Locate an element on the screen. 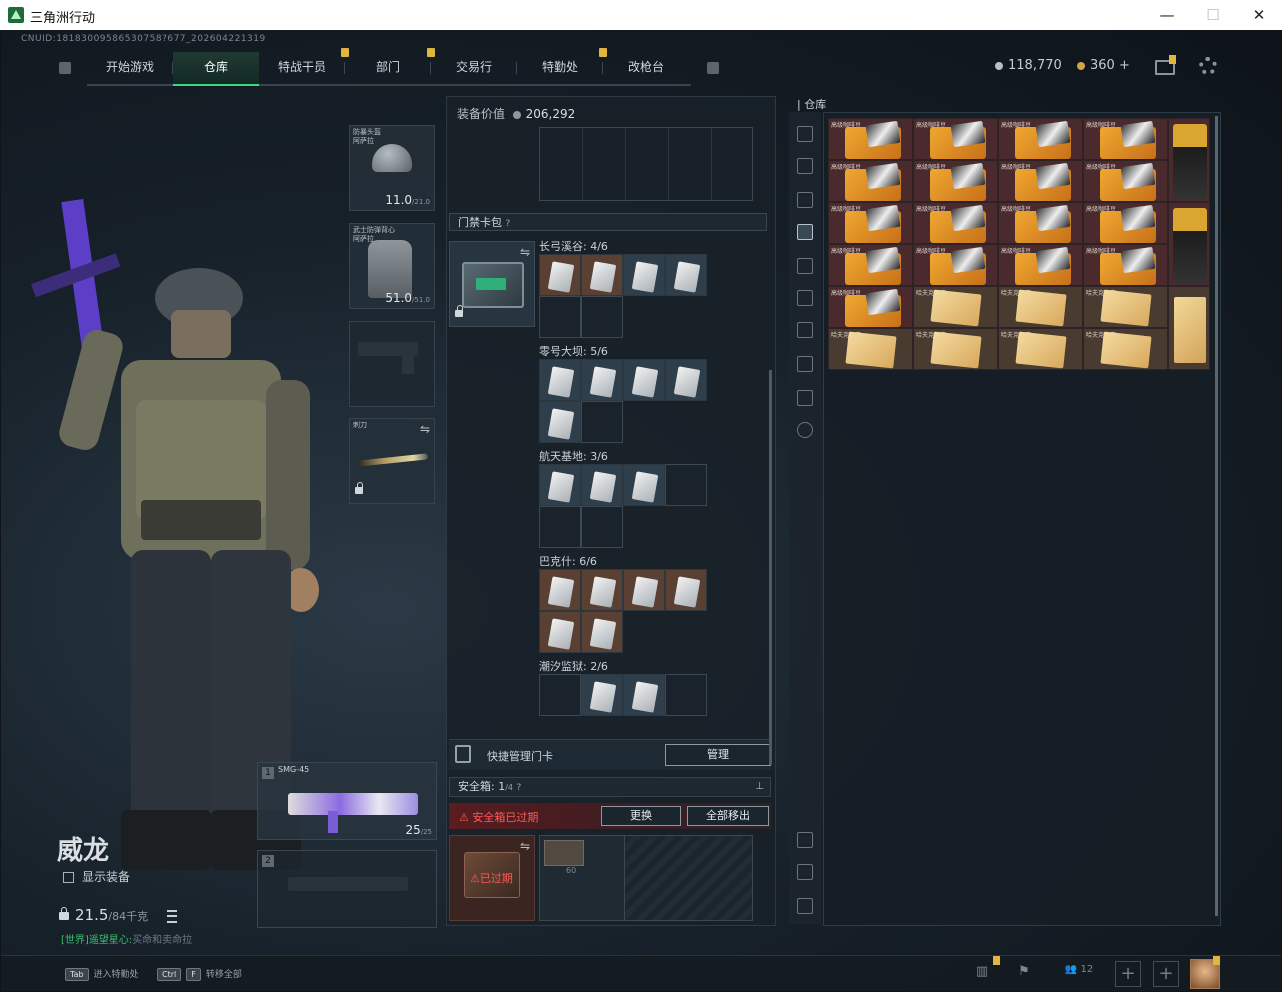 The height and width of the screenshot is (992, 1282). pistol-slot is located at coordinates (392, 364).